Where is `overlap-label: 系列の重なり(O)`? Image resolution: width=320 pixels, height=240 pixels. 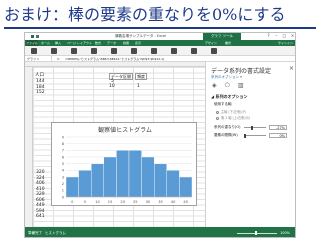 overlap-label: 系列の重なり(O) is located at coordinates (227, 127).